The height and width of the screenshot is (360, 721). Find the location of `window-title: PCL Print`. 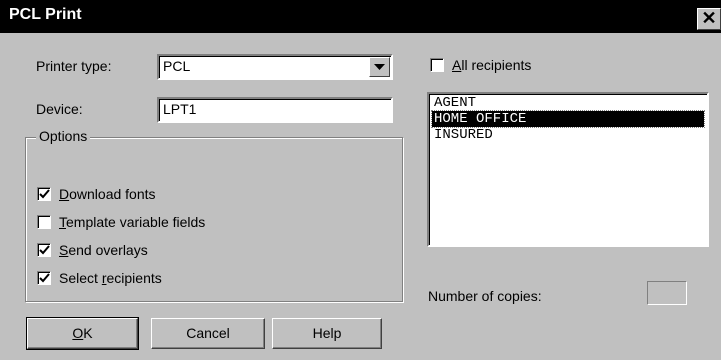

window-title: PCL Print is located at coordinates (45, 14).